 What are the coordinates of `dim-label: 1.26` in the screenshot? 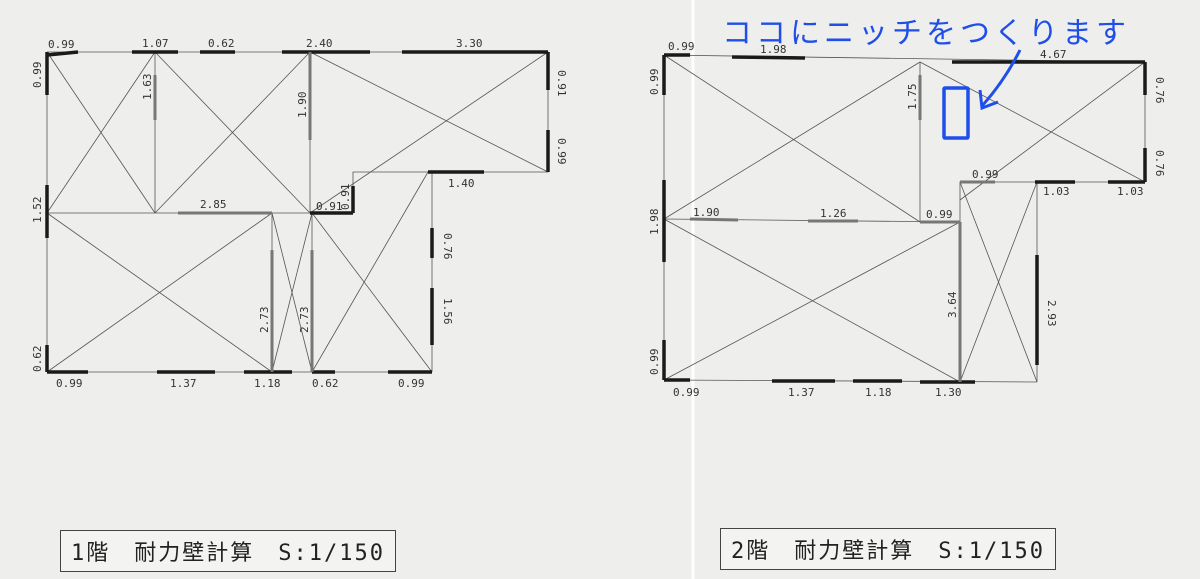 It's located at (833, 213).